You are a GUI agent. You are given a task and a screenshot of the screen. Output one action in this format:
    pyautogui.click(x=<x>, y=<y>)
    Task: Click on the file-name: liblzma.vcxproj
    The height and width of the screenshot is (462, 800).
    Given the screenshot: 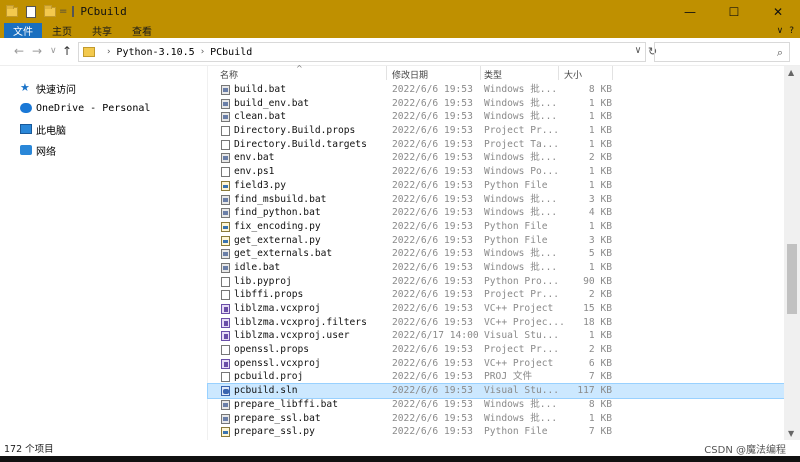 What is the action you would take?
    pyautogui.click(x=277, y=308)
    